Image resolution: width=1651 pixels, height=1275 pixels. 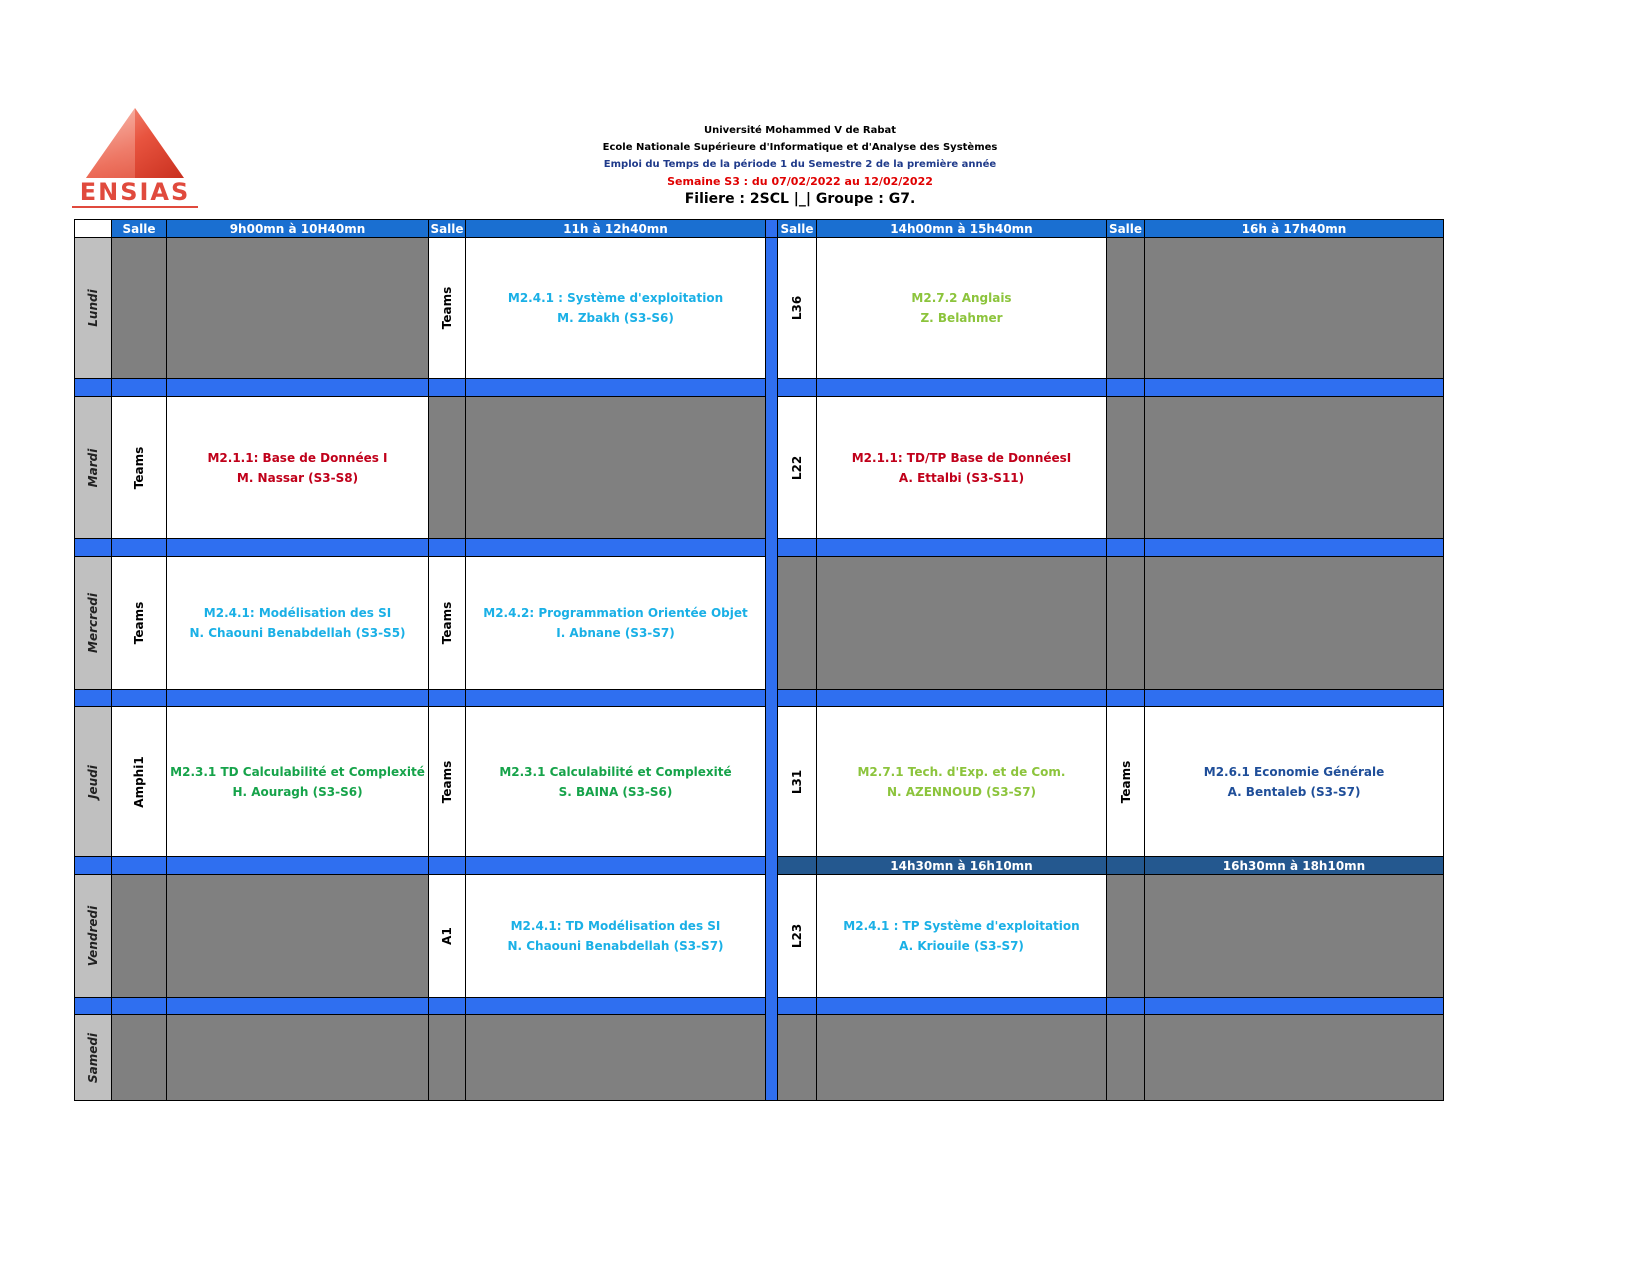 I want to click on day-label-jeudi: Jeudi, so click(x=93, y=781).